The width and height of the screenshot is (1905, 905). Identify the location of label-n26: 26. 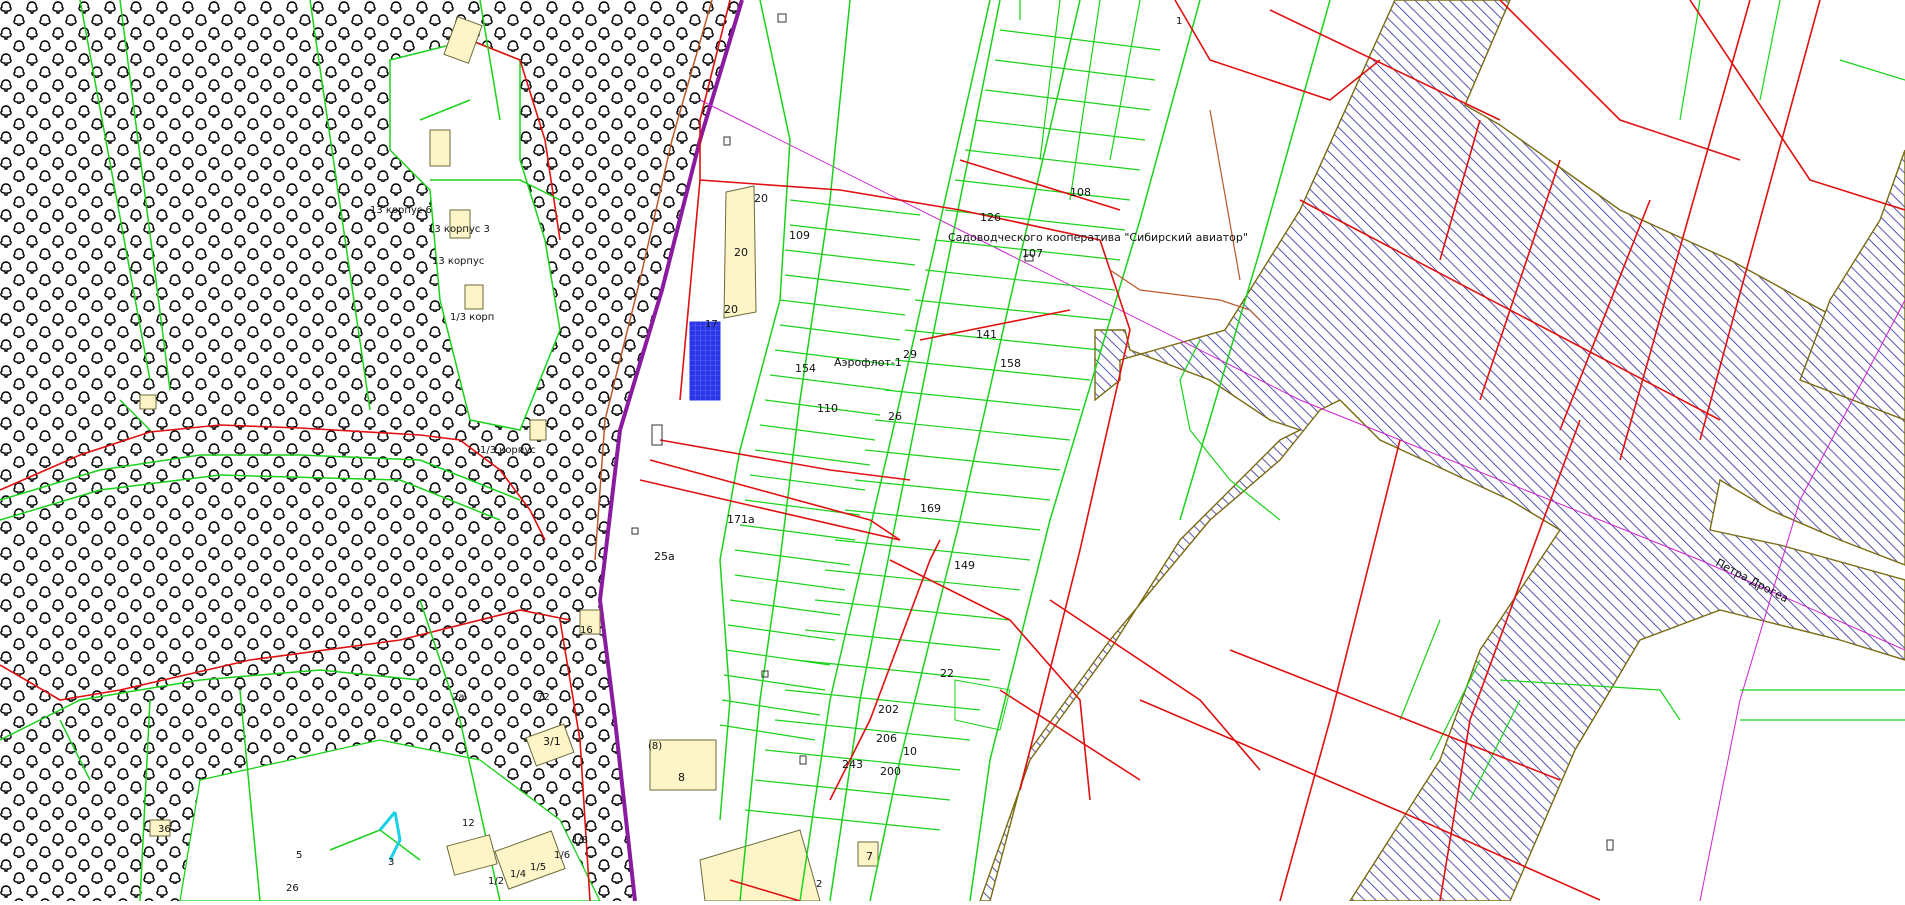
(895, 416).